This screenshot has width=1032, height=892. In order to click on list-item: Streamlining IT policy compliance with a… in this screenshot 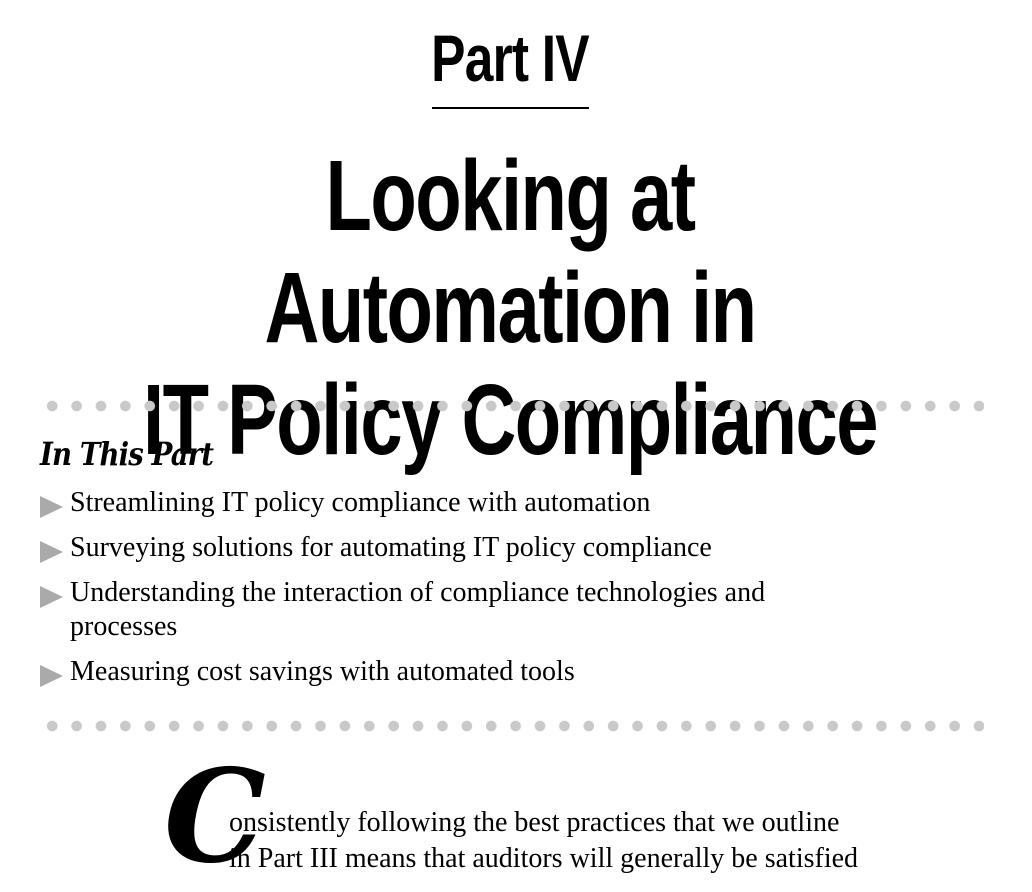, I will do `click(490, 503)`.